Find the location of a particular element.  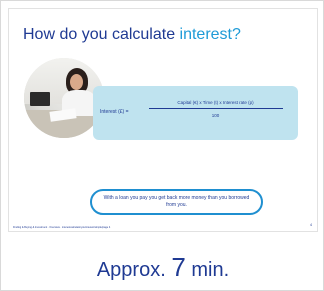

slide-title-prefix: How do you calculate is located at coordinates (101, 34).